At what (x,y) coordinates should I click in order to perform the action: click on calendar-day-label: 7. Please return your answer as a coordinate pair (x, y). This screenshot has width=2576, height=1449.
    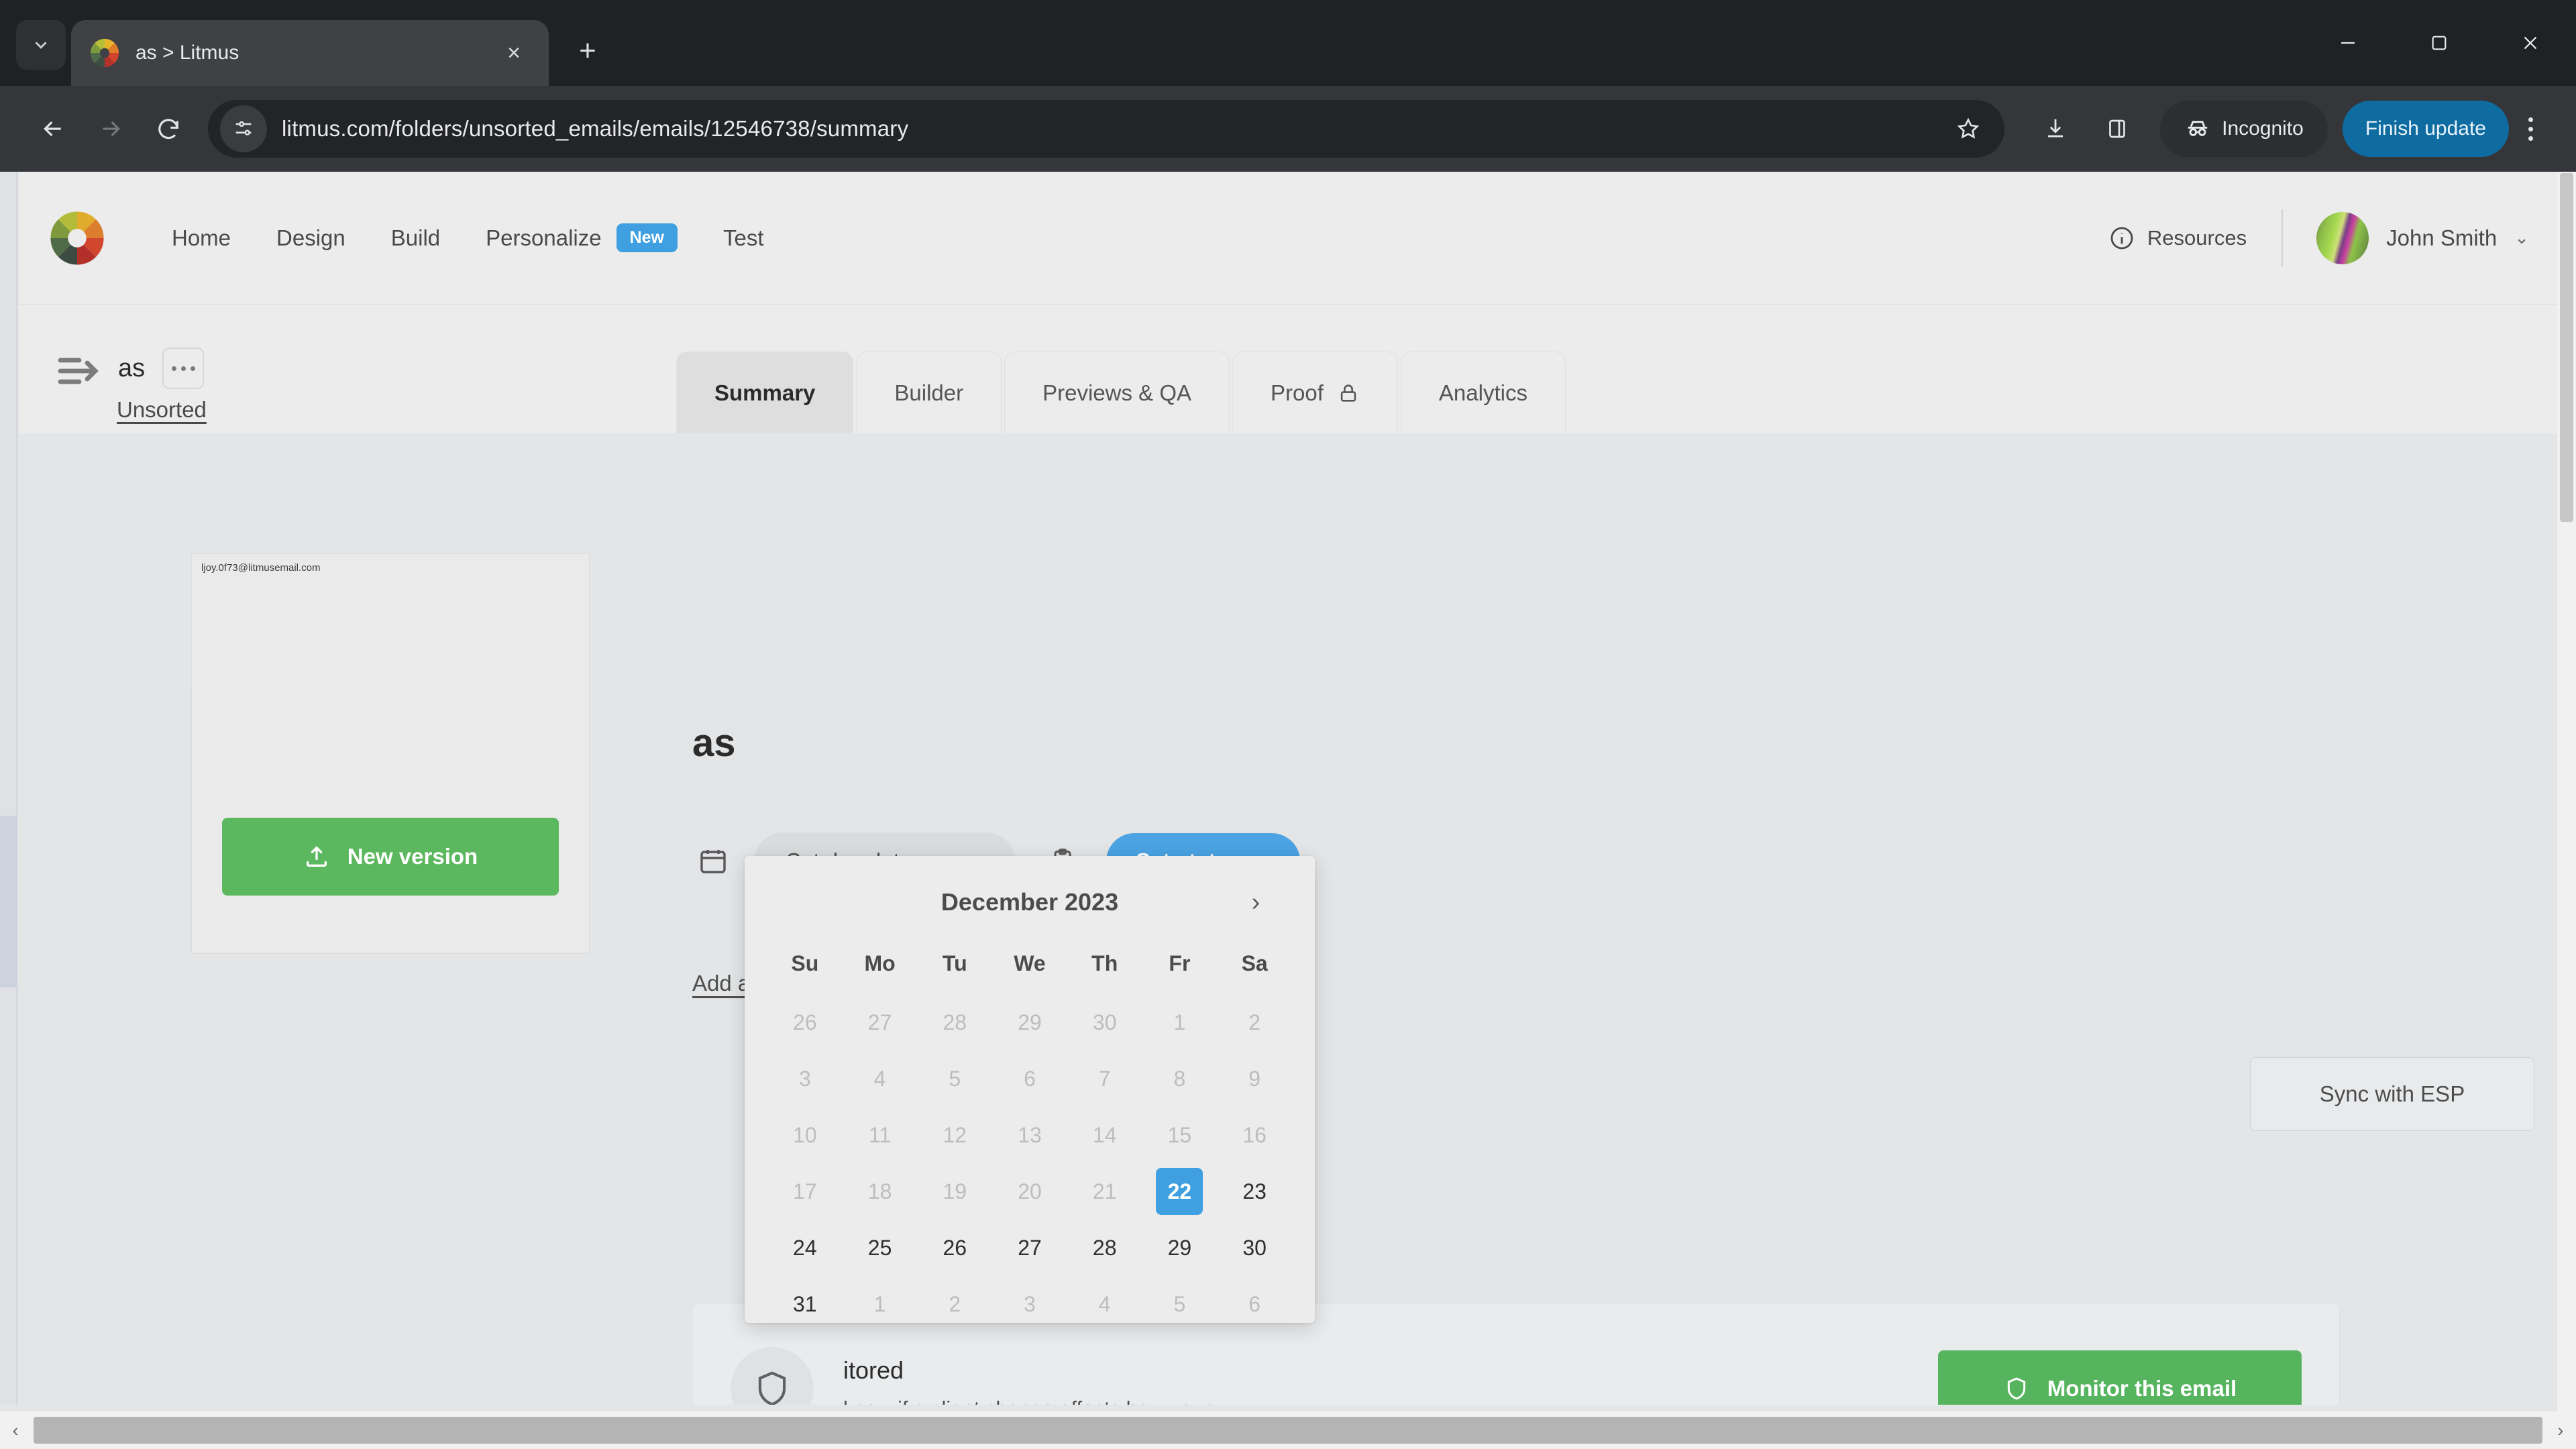
    Looking at the image, I should click on (1104, 1078).